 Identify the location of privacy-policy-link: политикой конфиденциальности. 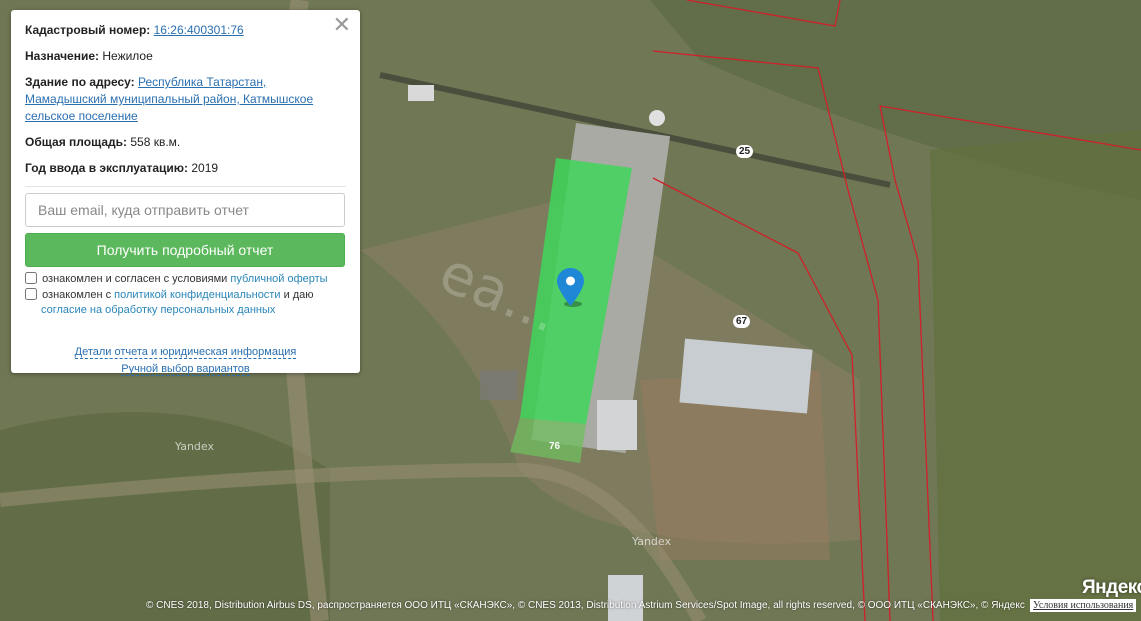
(197, 295).